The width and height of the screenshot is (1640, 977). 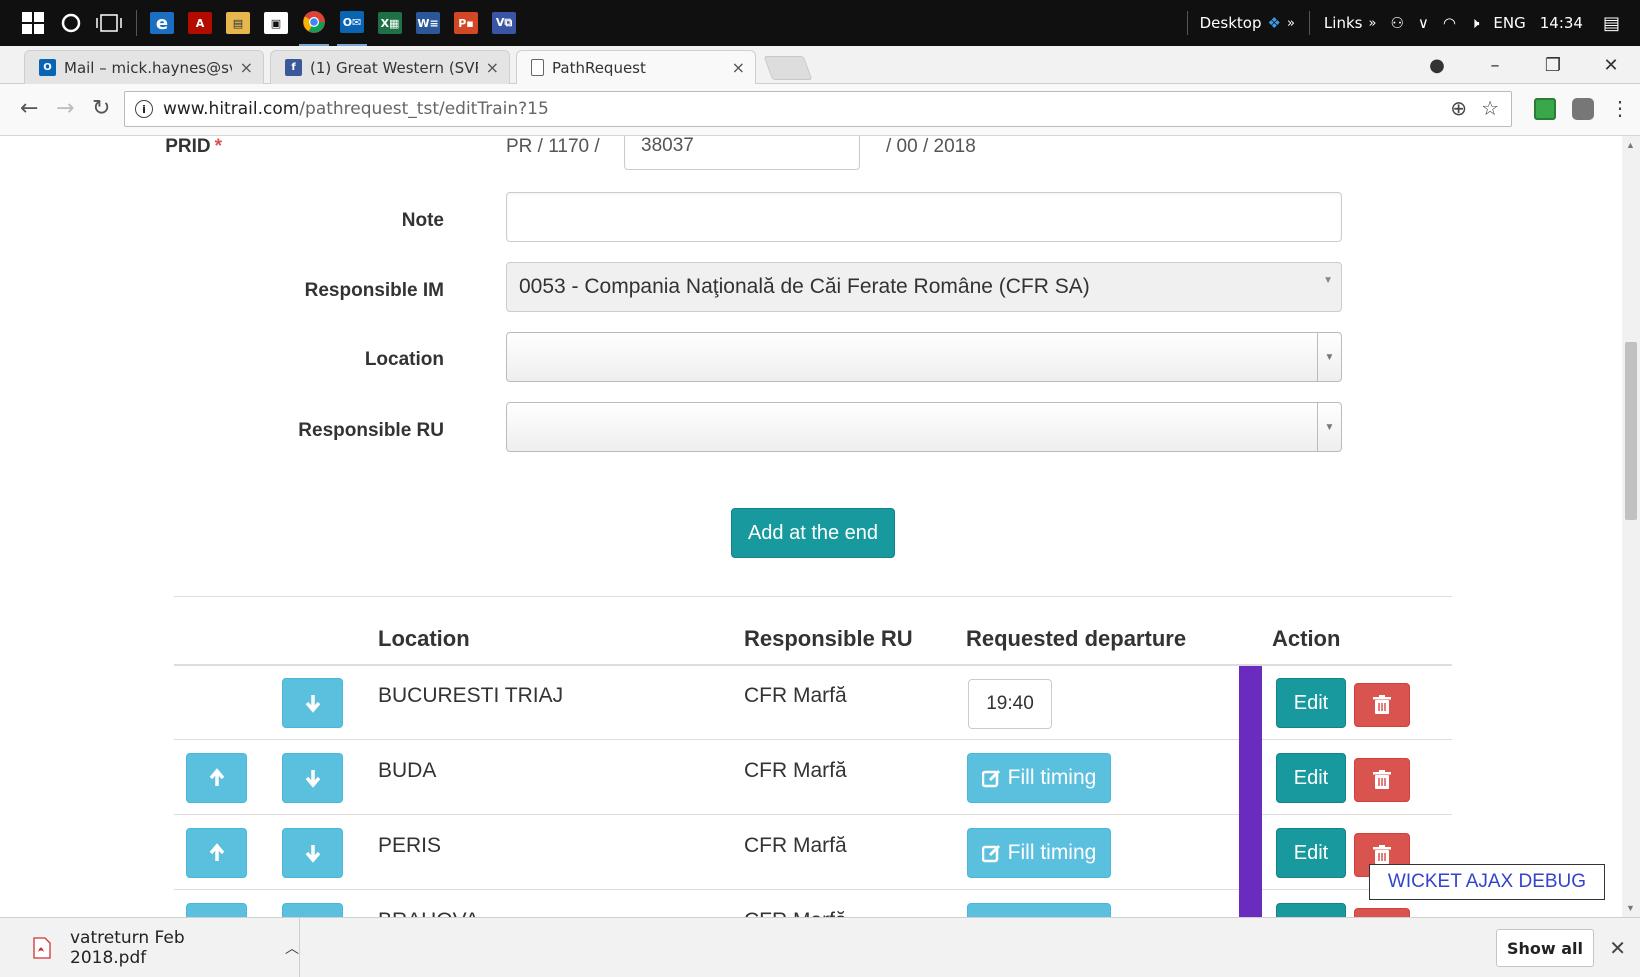 What do you see at coordinates (1458, 108) in the screenshot?
I see `zoom-icon: ⊕` at bounding box center [1458, 108].